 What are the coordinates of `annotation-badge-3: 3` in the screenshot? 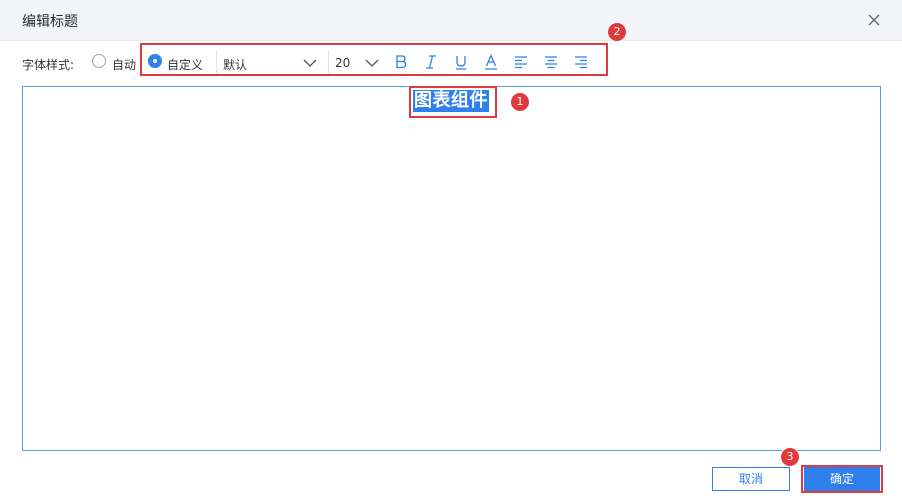 It's located at (790, 457).